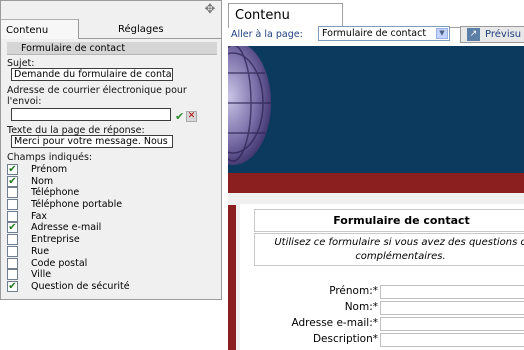 The height and width of the screenshot is (350, 524). What do you see at coordinates (191, 116) in the screenshot?
I see `close-icon: ✕` at bounding box center [191, 116].